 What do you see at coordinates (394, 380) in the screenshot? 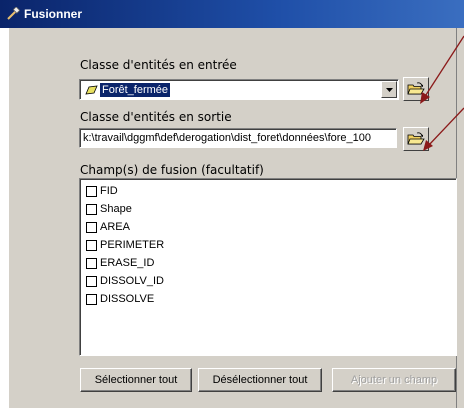
I see `add-field-button: Ajouter un champ` at bounding box center [394, 380].